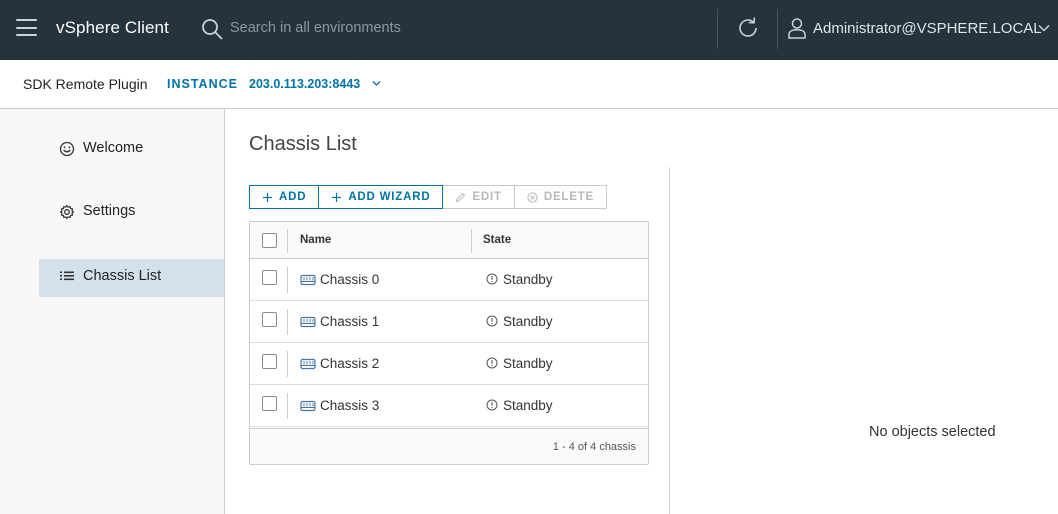  Describe the element at coordinates (449, 280) in the screenshot. I see `table-row: Chassis 0 Standby` at that location.